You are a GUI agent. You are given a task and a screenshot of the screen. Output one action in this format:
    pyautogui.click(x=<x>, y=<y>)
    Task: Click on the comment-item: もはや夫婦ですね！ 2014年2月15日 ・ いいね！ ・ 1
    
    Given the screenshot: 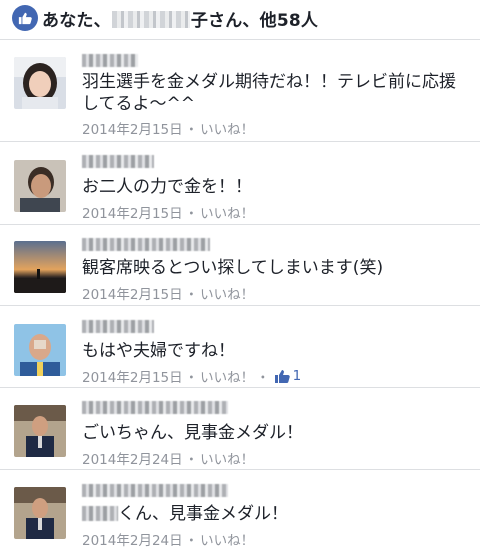 What is the action you would take?
    pyautogui.click(x=240, y=347)
    